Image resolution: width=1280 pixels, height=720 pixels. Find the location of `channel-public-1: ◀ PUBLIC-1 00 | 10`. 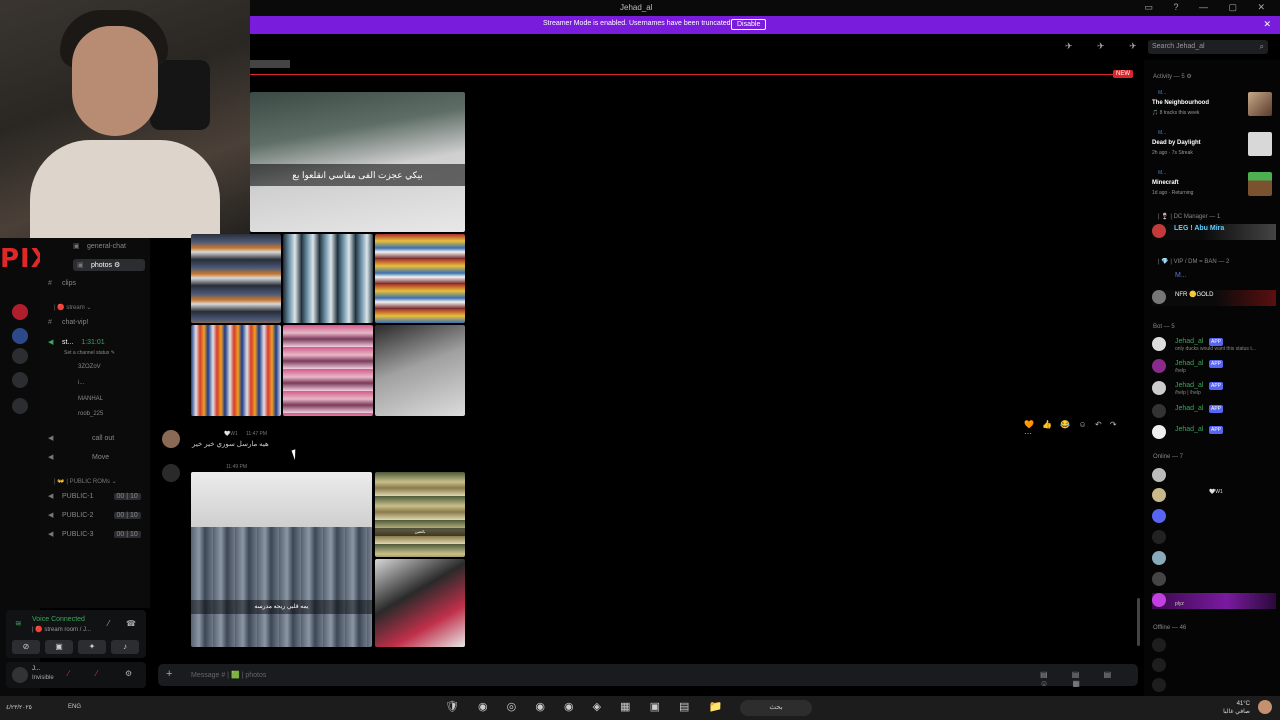

channel-public-1: ◀ PUBLIC-1 00 | 10 is located at coordinates (94, 496).